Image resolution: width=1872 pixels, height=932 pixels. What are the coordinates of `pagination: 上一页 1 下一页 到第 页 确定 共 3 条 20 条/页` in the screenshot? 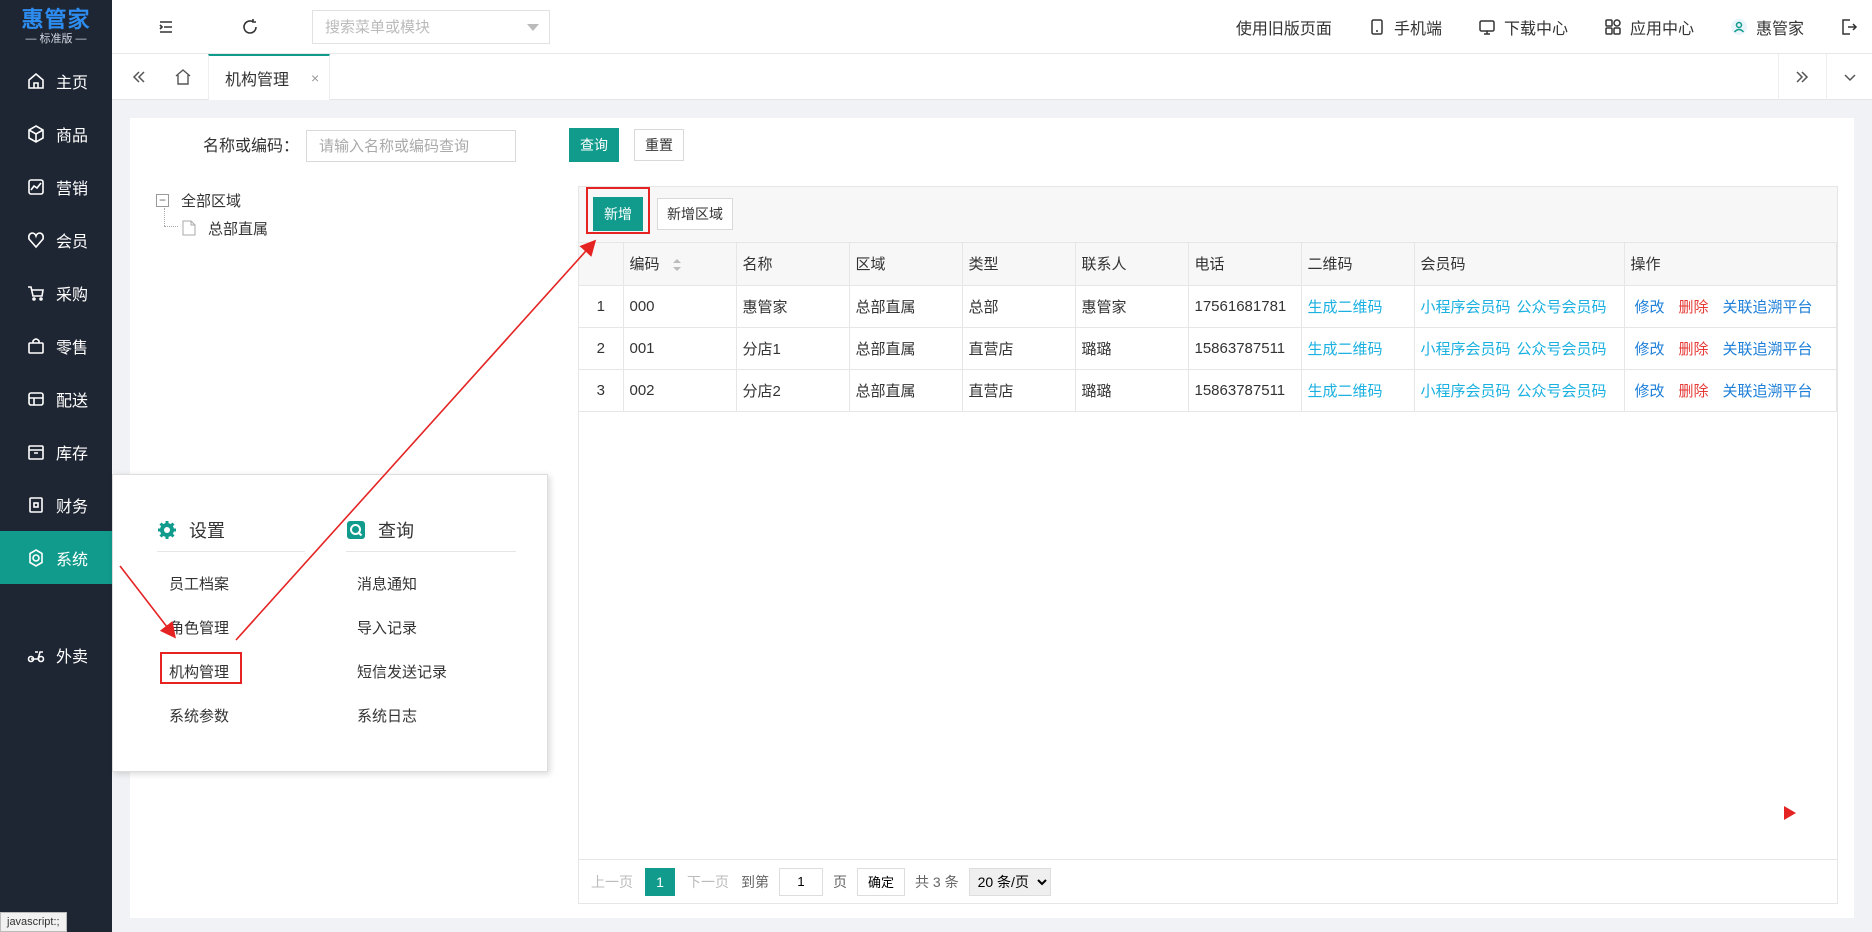 It's located at (1208, 881).